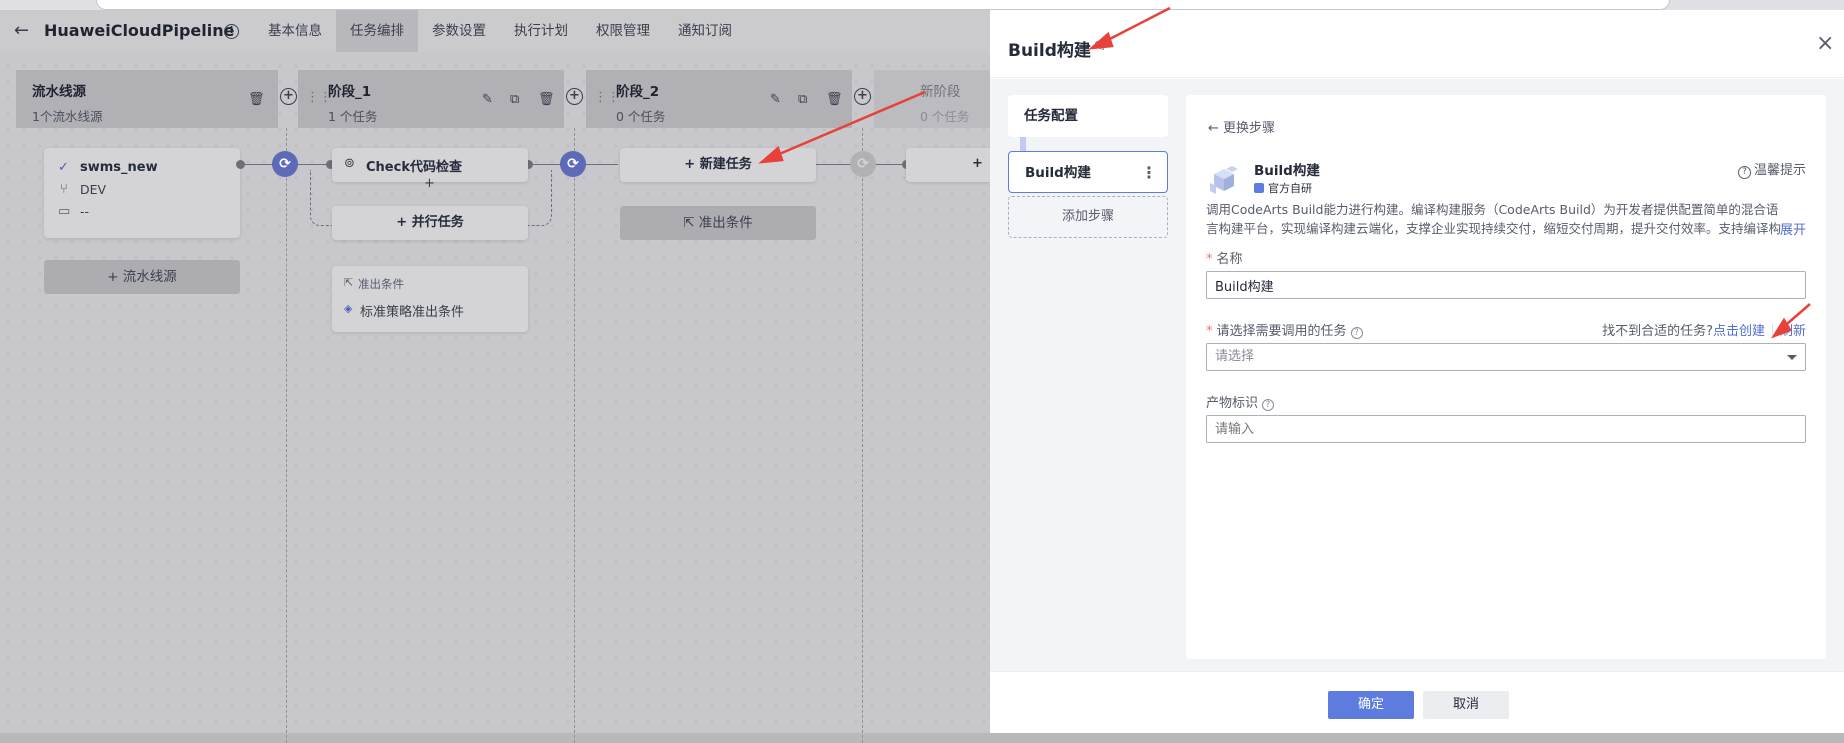  Describe the element at coordinates (847, 125) in the screenshot. I see `annotation-arrow-new-task` at that location.